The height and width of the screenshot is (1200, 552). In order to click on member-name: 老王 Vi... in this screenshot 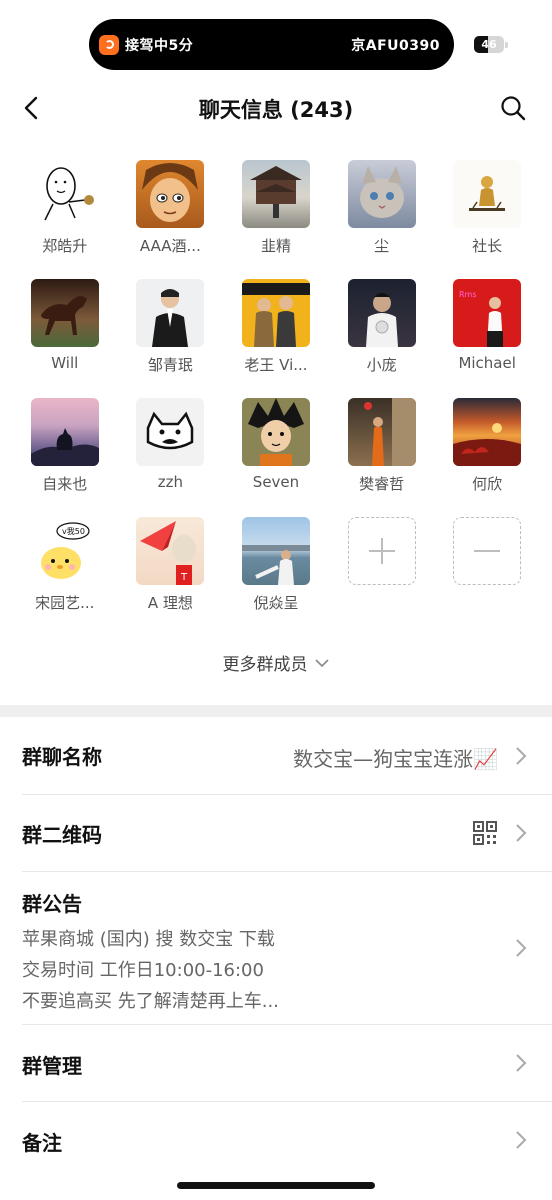, I will do `click(276, 365)`.